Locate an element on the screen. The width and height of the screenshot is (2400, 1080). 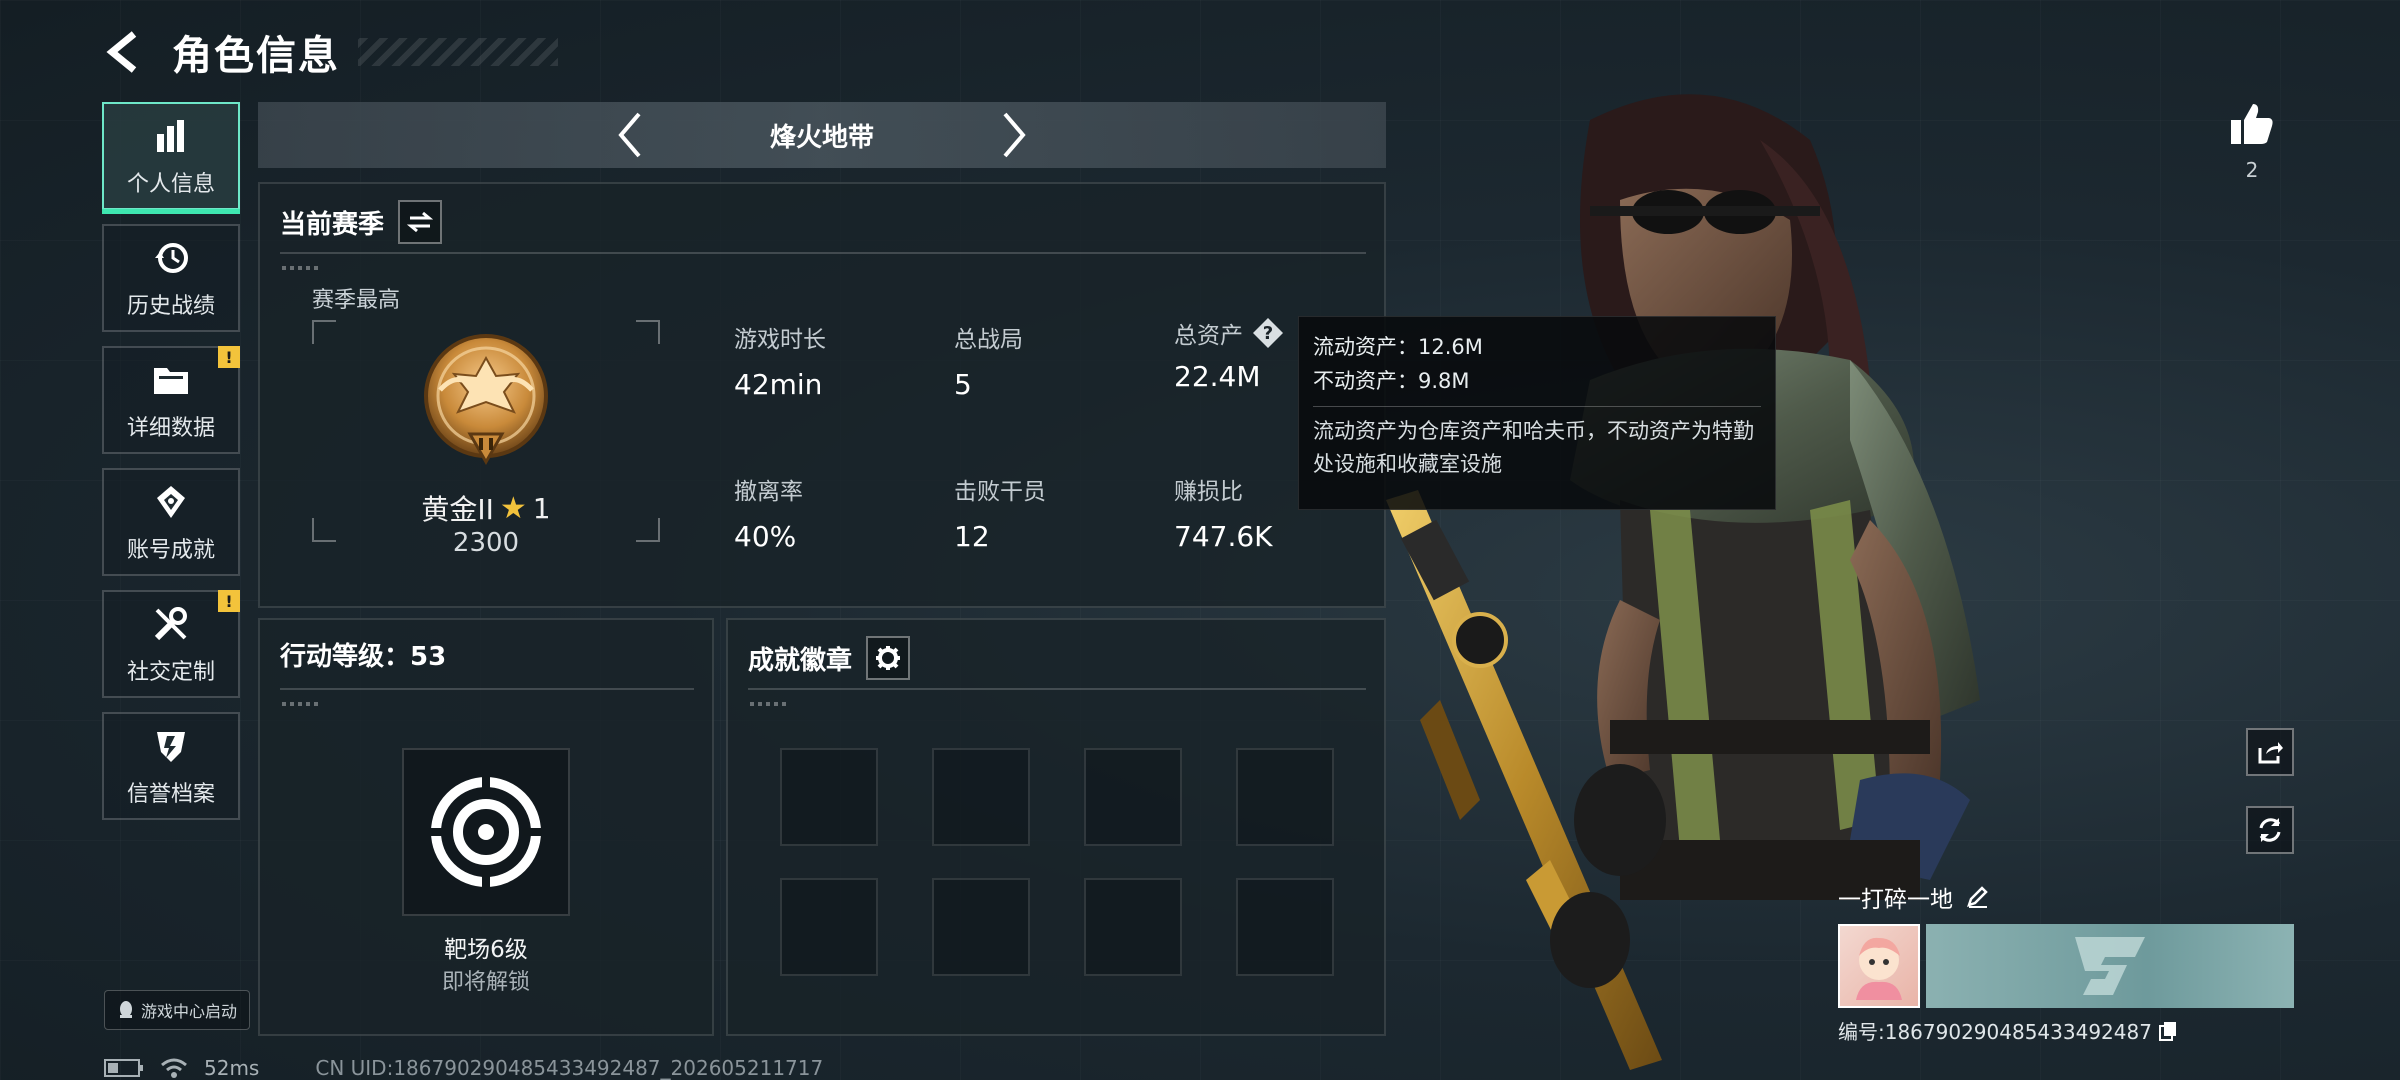
team-logo-icon is located at coordinates (2110, 966).